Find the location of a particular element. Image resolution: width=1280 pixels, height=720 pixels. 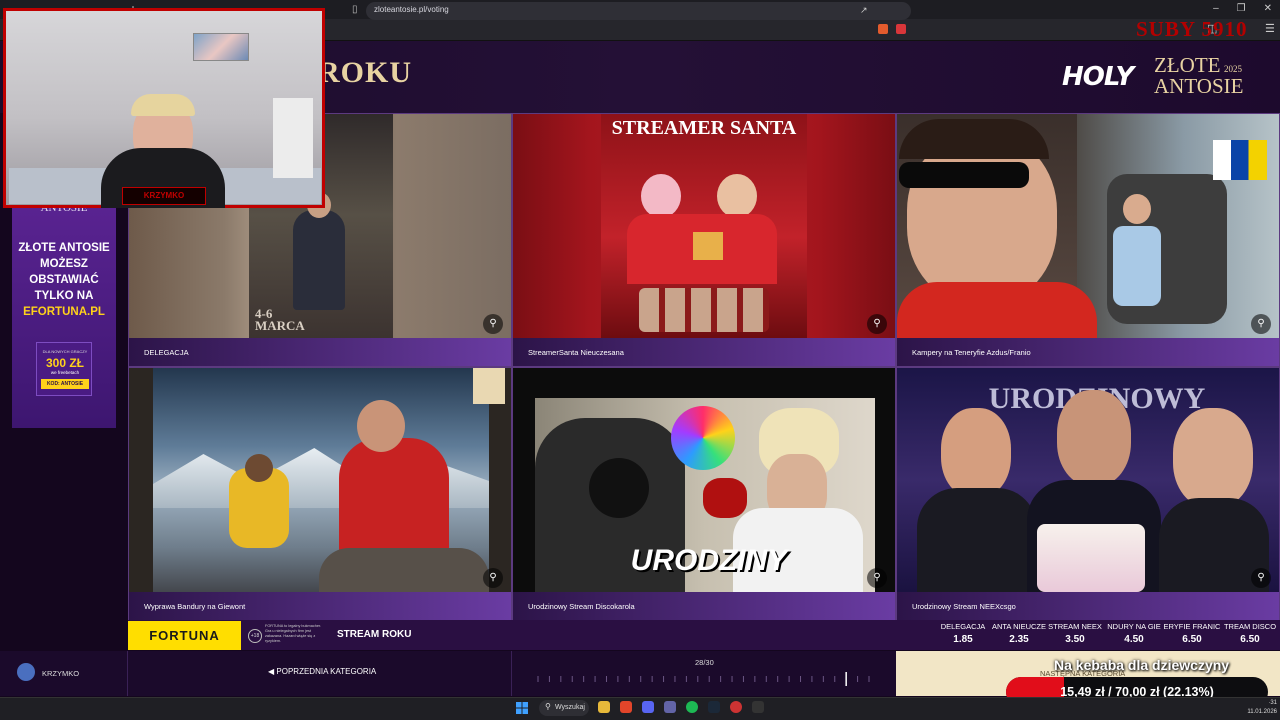

page-title: ROKU is located at coordinates (365, 72).